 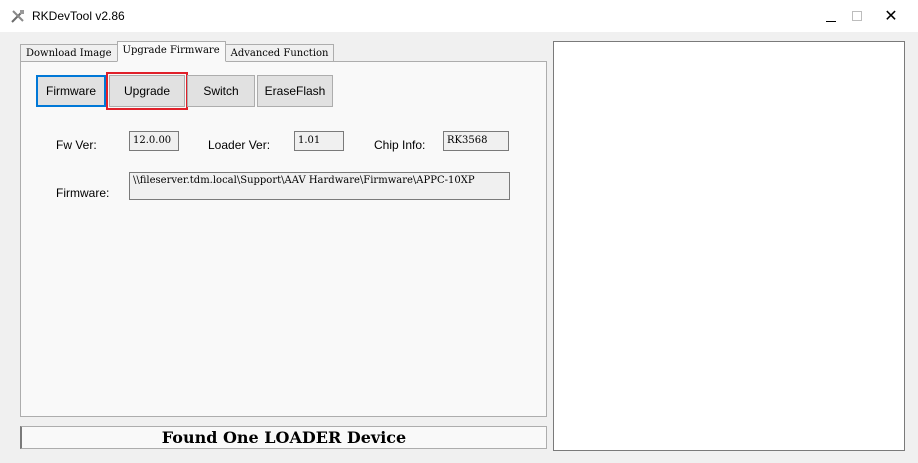 I want to click on firmware-label: Firmware:, so click(x=83, y=193).